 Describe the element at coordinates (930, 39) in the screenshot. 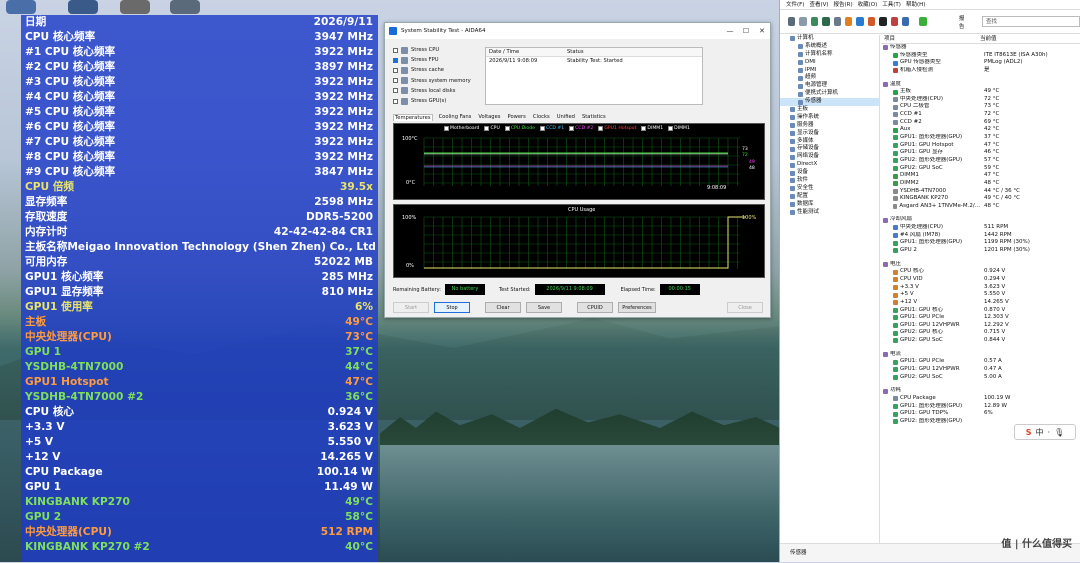

I see `col-item: 项目` at that location.